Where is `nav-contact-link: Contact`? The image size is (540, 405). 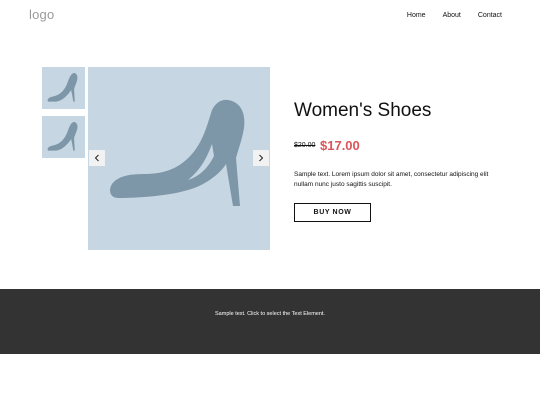
nav-contact-link: Contact is located at coordinates (490, 15).